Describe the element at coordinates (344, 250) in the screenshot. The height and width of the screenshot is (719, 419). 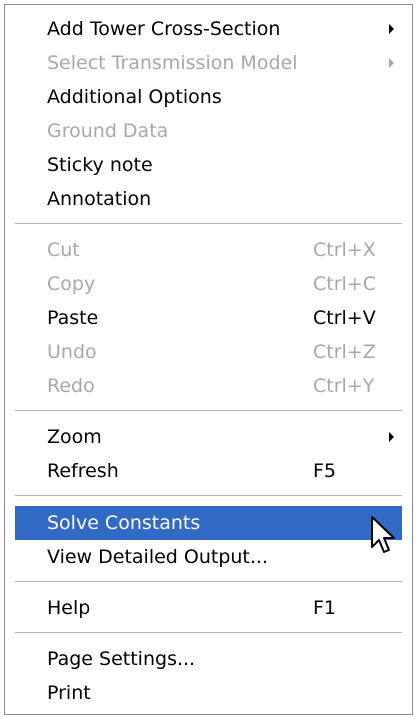
I see `menu-item-shortcut: Ctrl+X` at that location.